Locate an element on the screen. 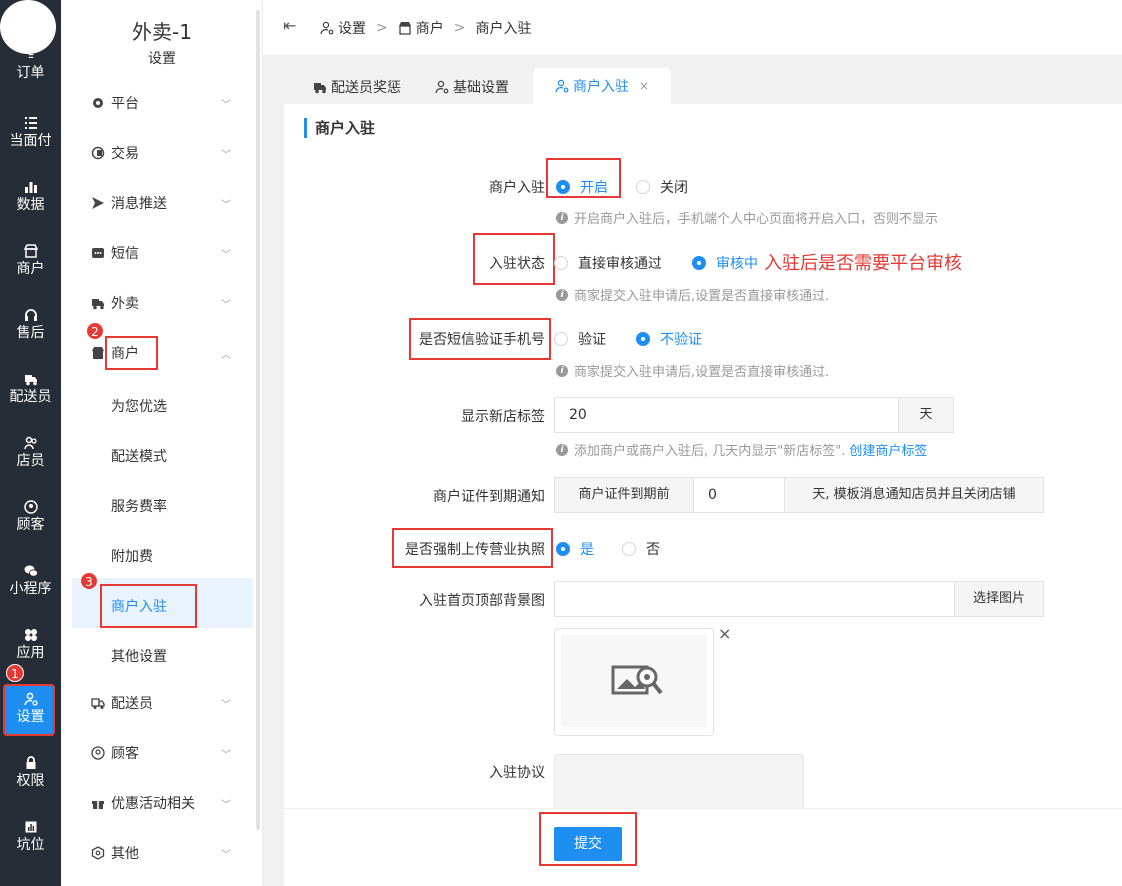 The width and height of the screenshot is (1122, 886). radio-force-license-no: 否 is located at coordinates (641, 549).